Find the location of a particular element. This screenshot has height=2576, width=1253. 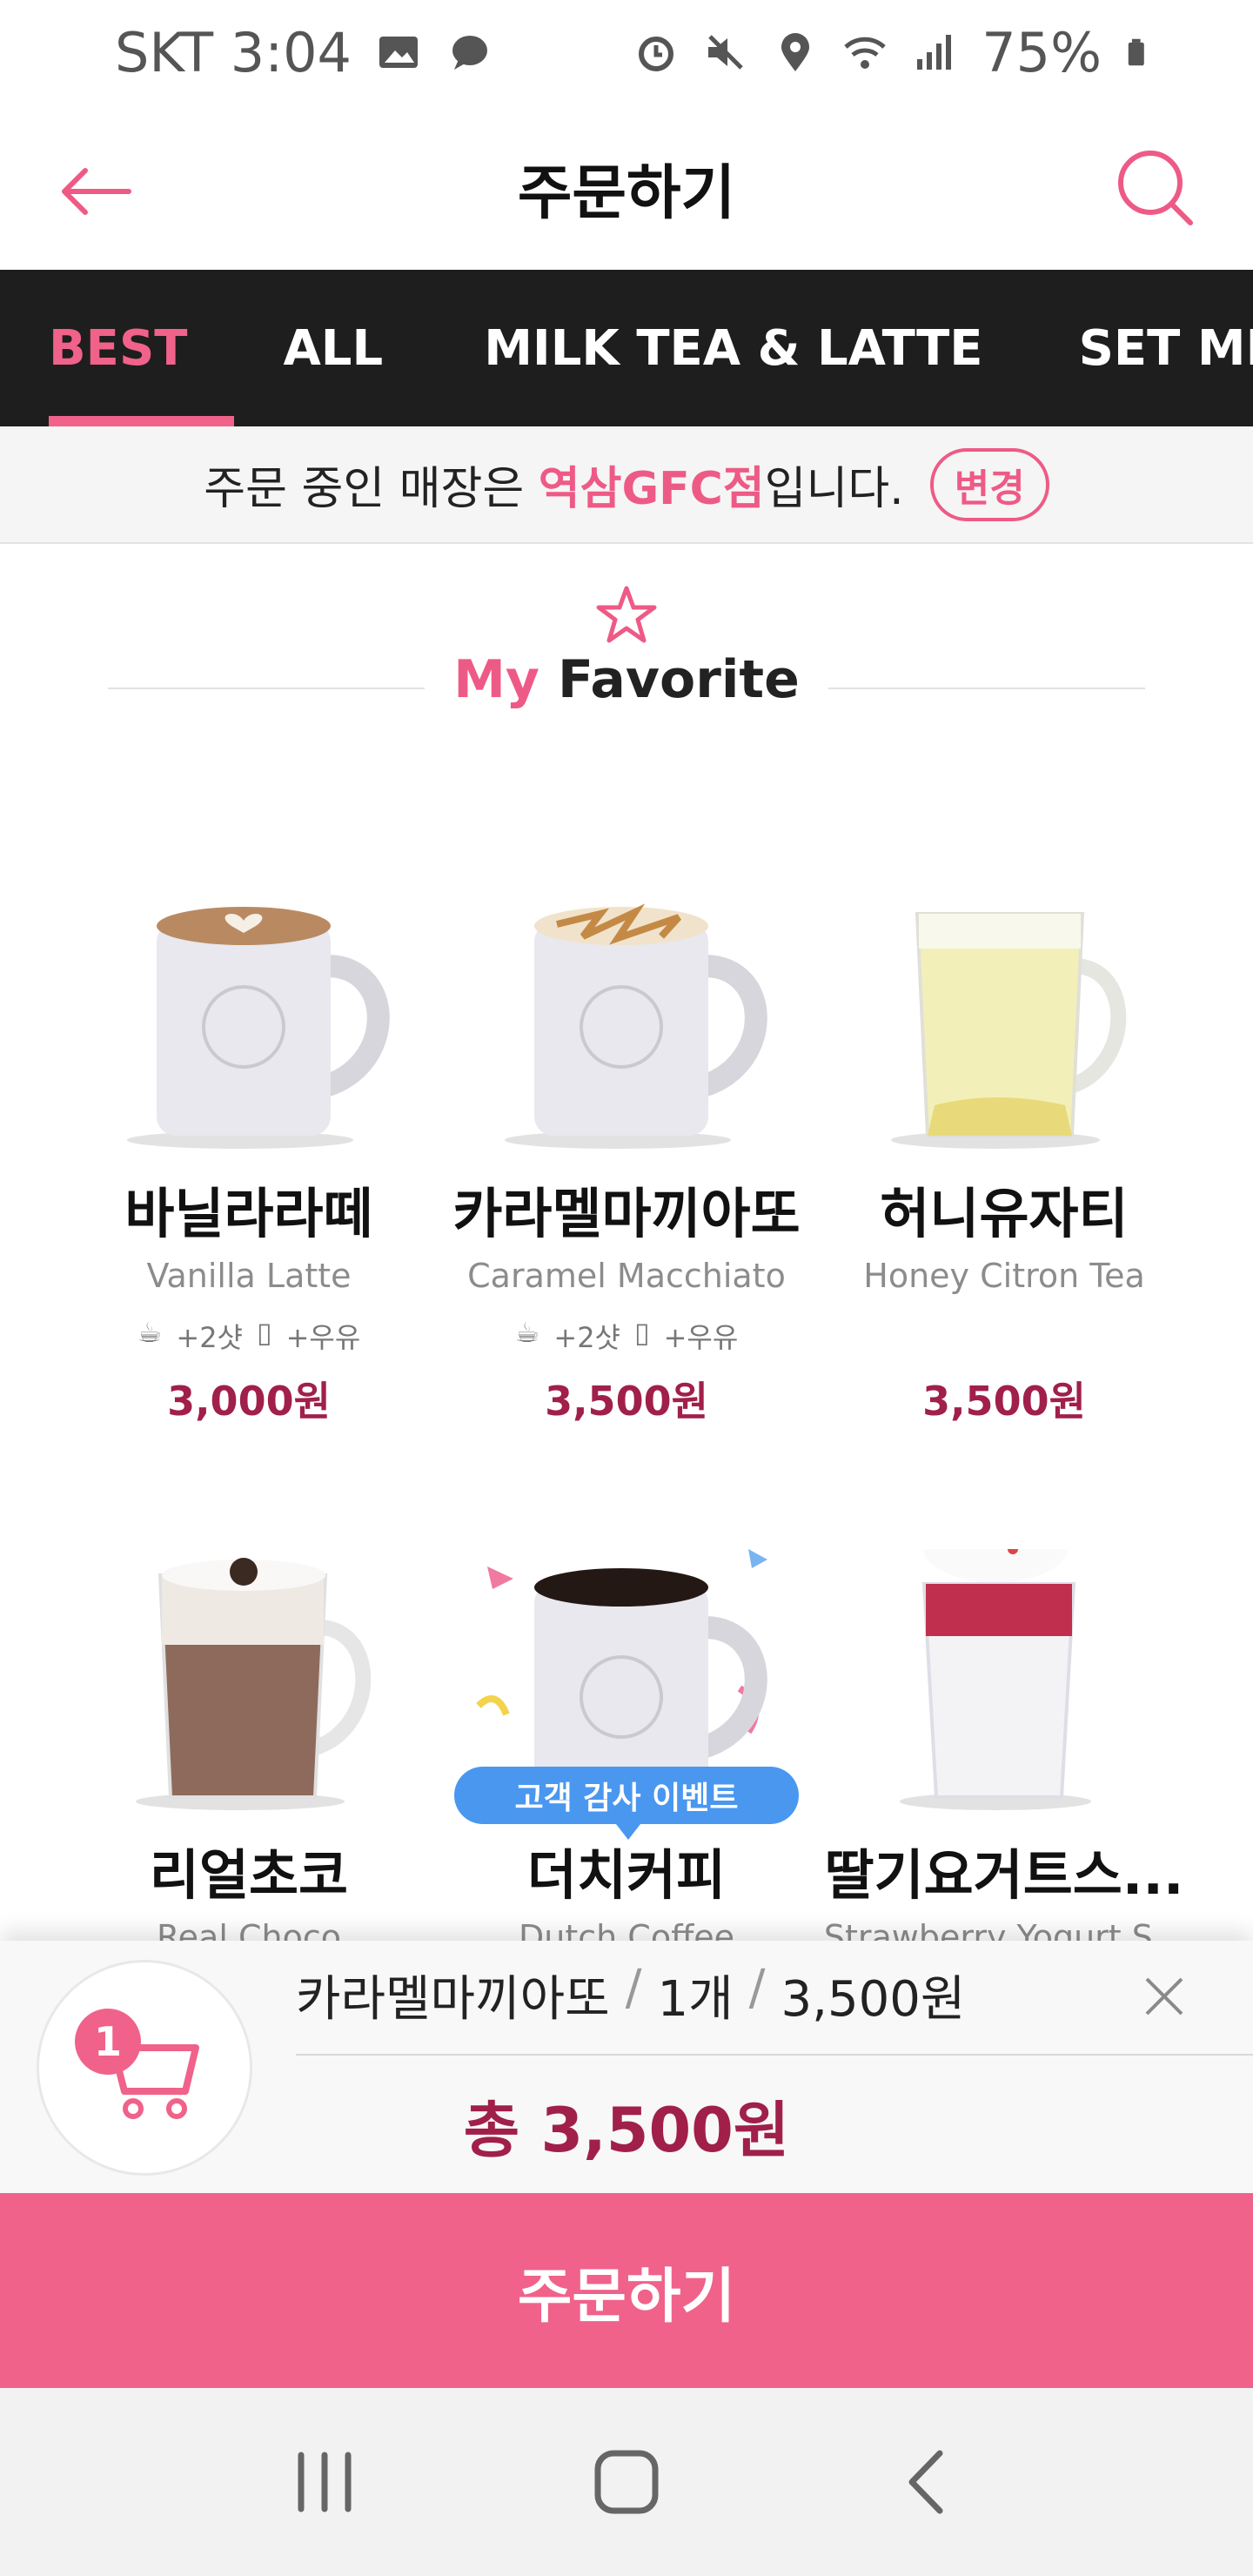

product-name-ko: 허니유자티 is located at coordinates (1005, 1213).